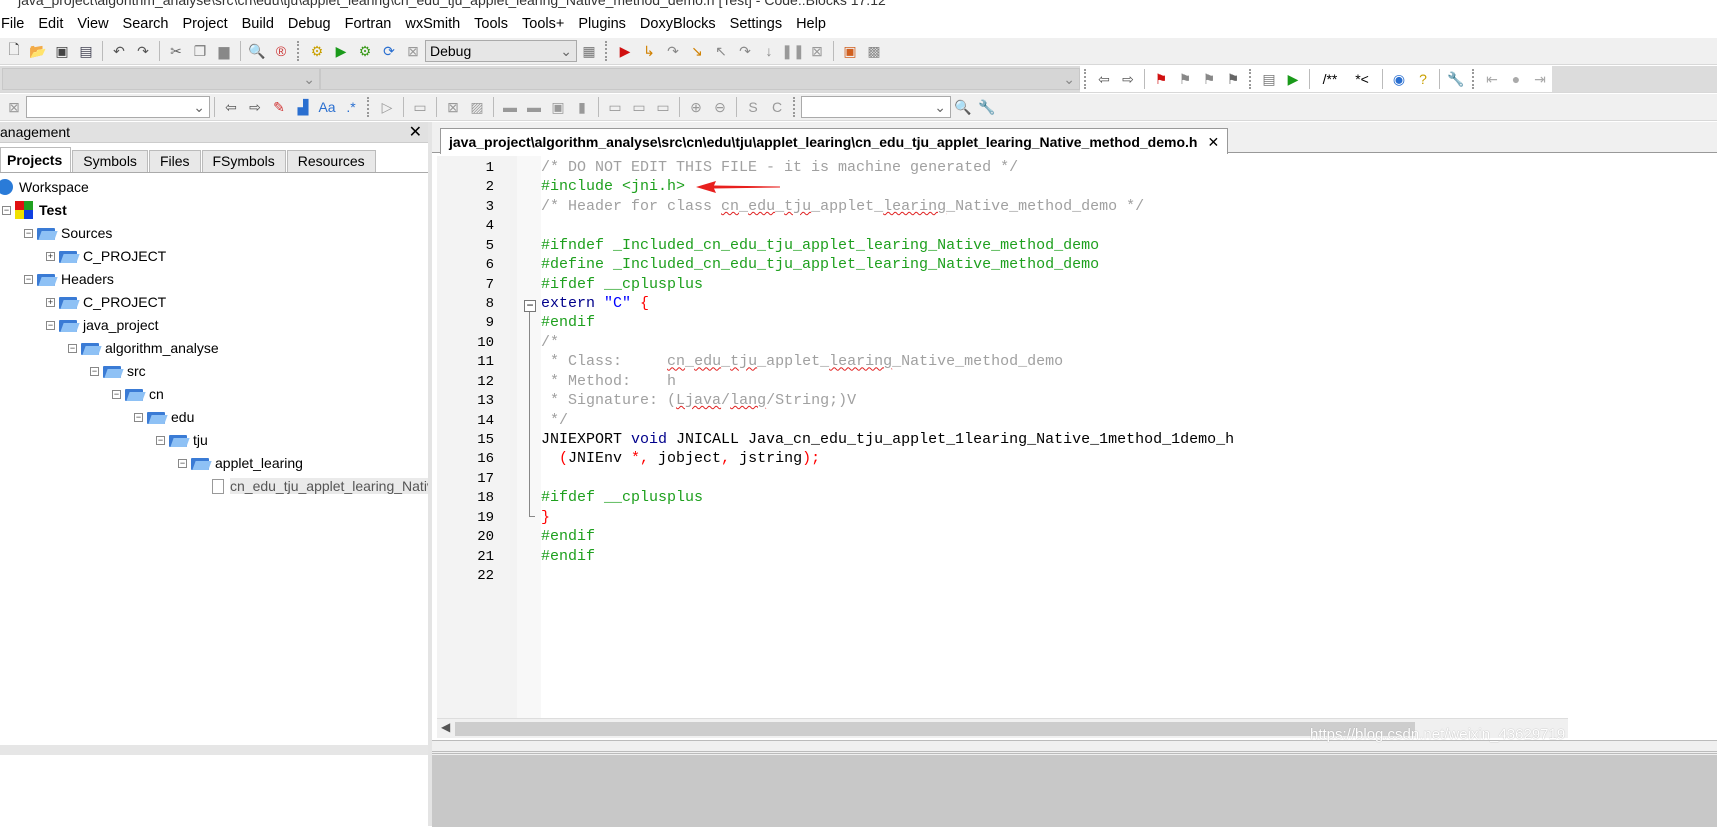 This screenshot has height=827, width=1717. What do you see at coordinates (255, 107) in the screenshot?
I see `jump-forward-icon: ⇨` at bounding box center [255, 107].